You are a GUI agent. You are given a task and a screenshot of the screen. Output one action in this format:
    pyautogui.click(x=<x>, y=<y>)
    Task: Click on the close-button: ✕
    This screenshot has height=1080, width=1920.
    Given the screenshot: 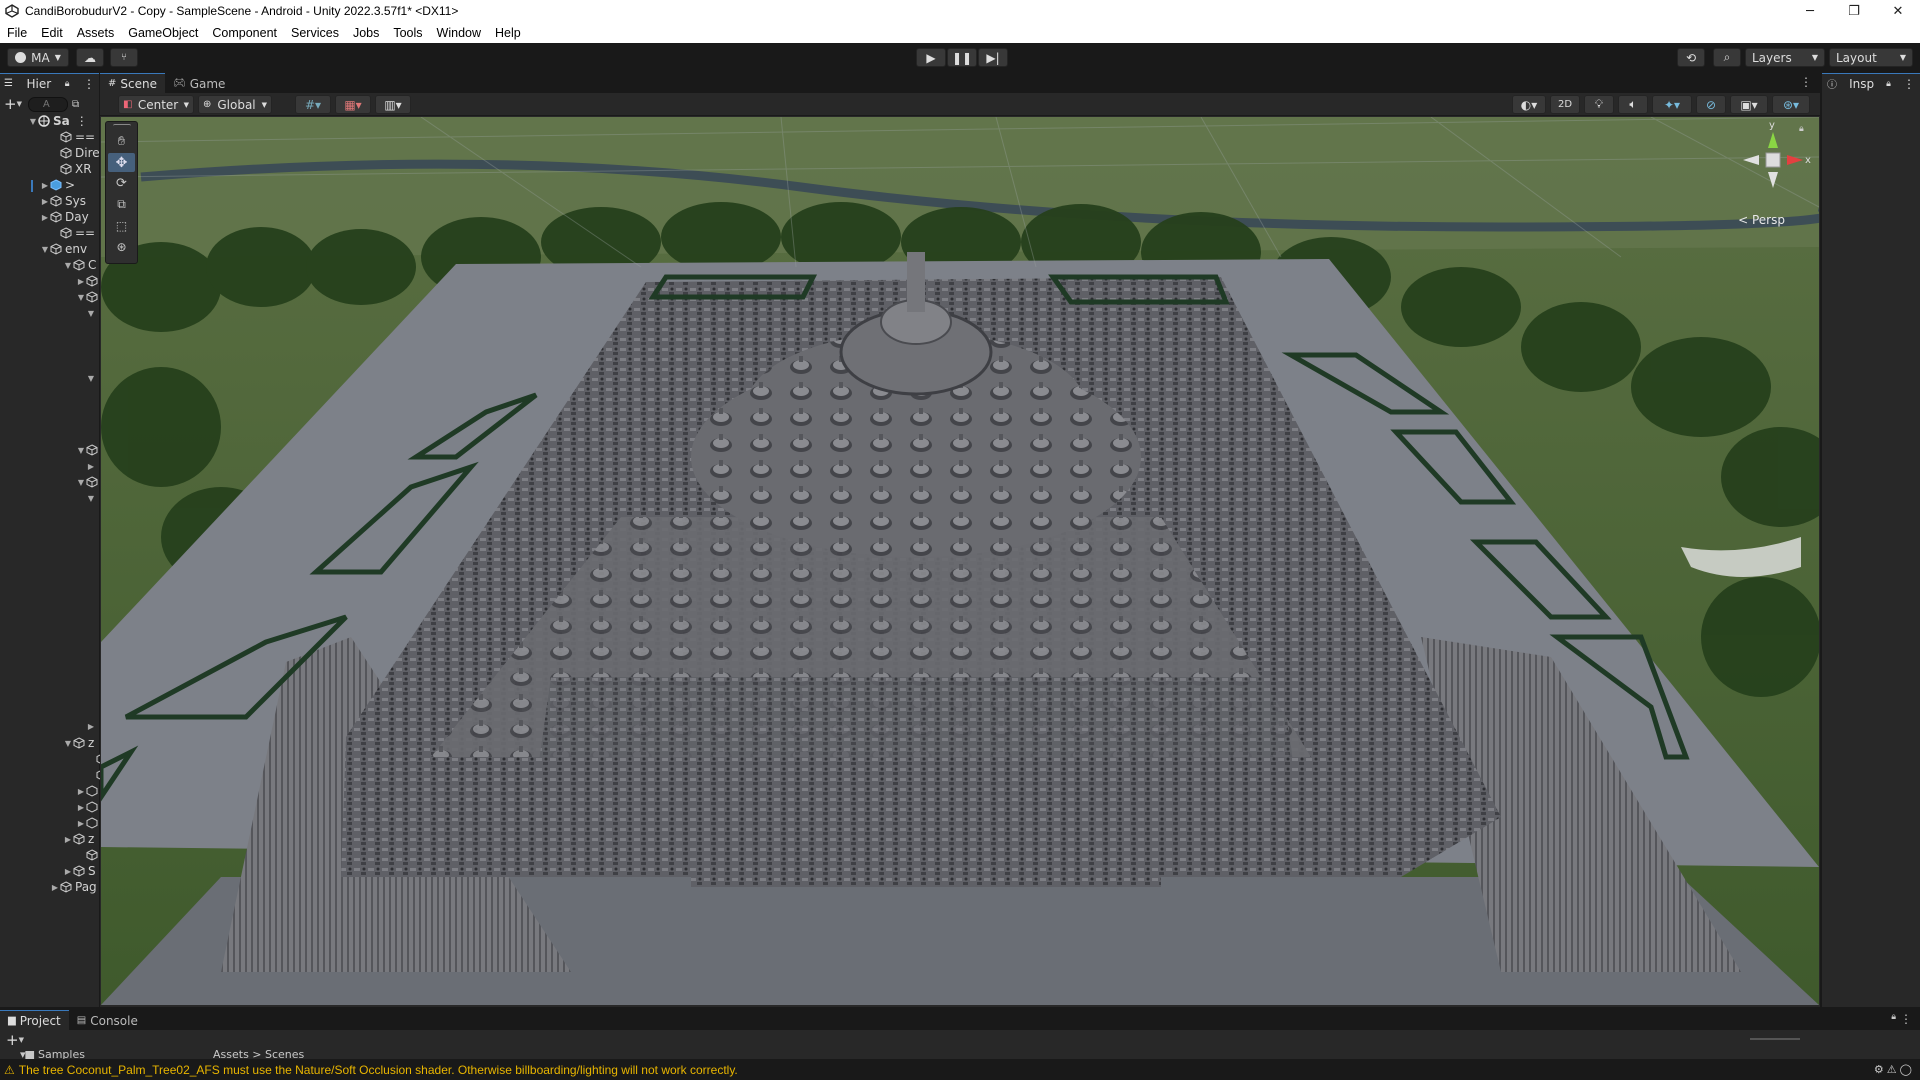 What is the action you would take?
    pyautogui.click(x=1898, y=11)
    